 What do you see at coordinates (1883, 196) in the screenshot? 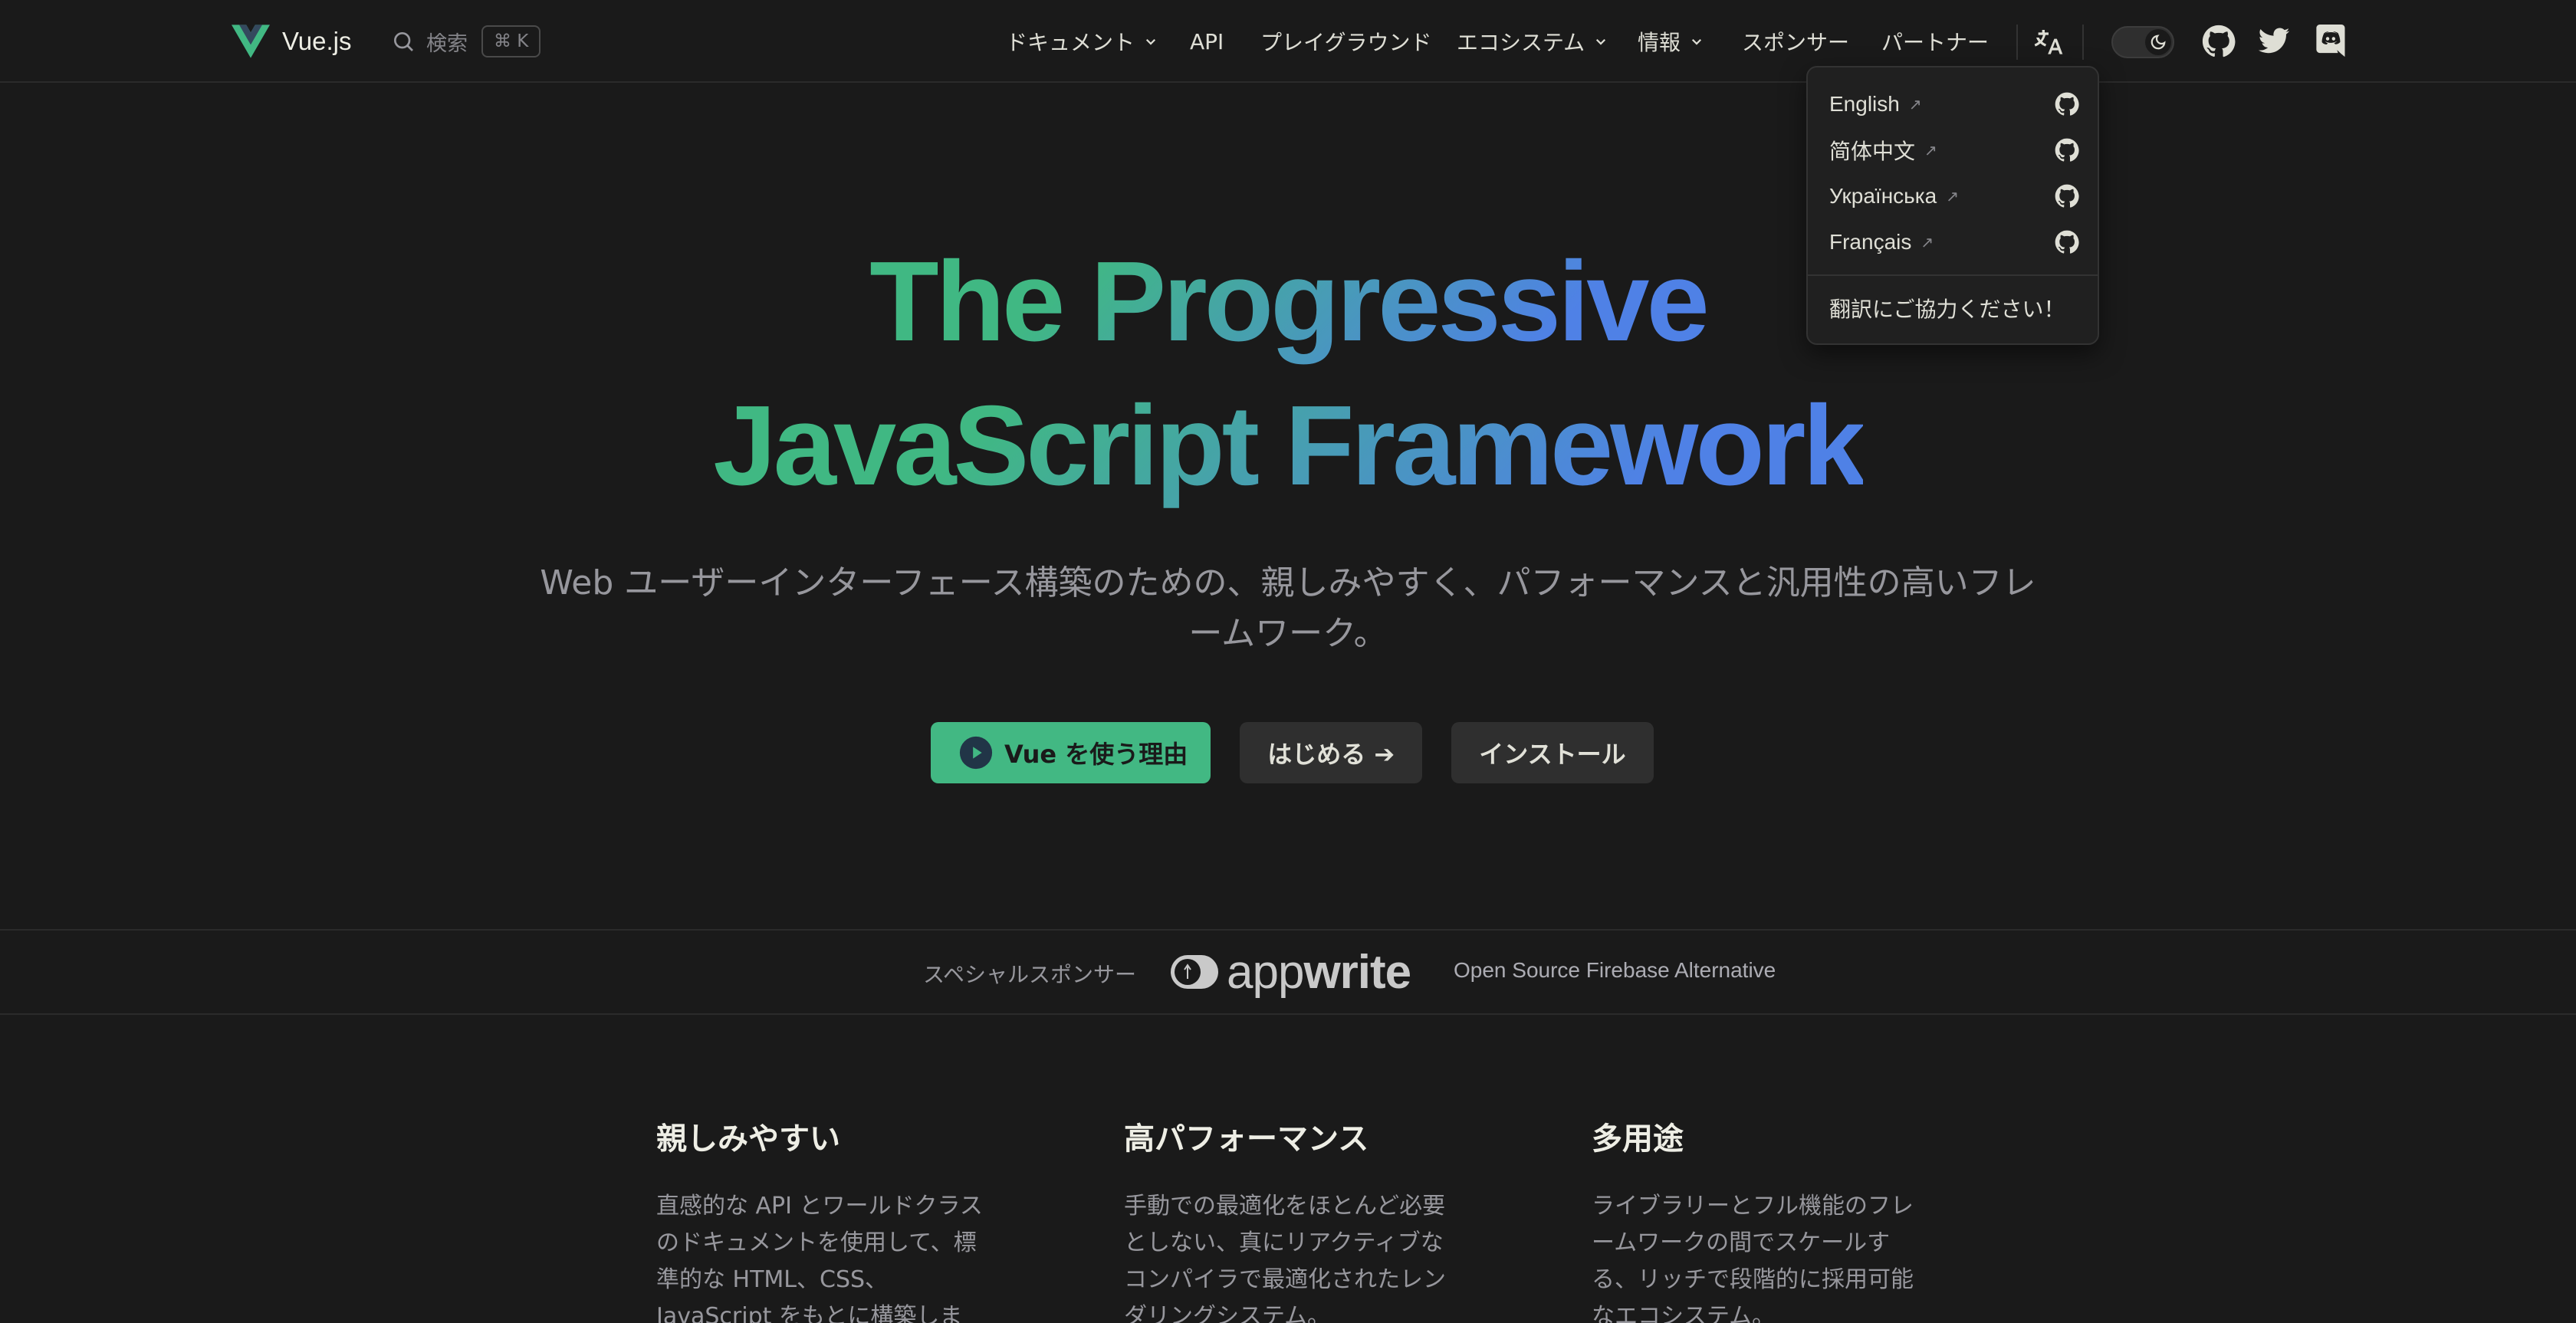
I see `dropdown-item-label: Українська` at bounding box center [1883, 196].